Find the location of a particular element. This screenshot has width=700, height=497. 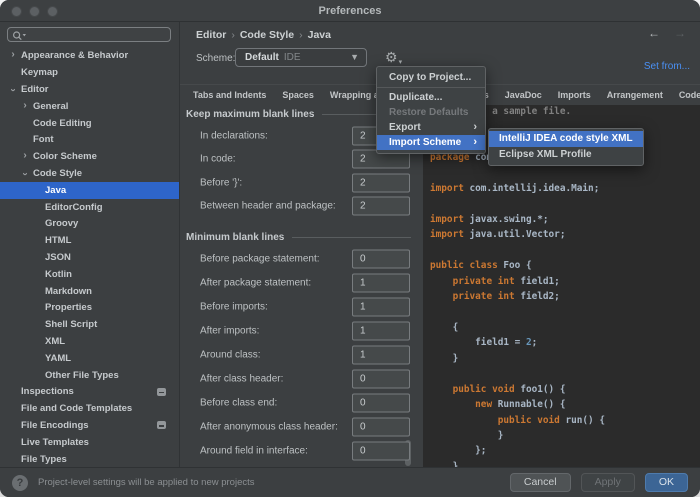

menu-item-export: Export › is located at coordinates (431, 127).